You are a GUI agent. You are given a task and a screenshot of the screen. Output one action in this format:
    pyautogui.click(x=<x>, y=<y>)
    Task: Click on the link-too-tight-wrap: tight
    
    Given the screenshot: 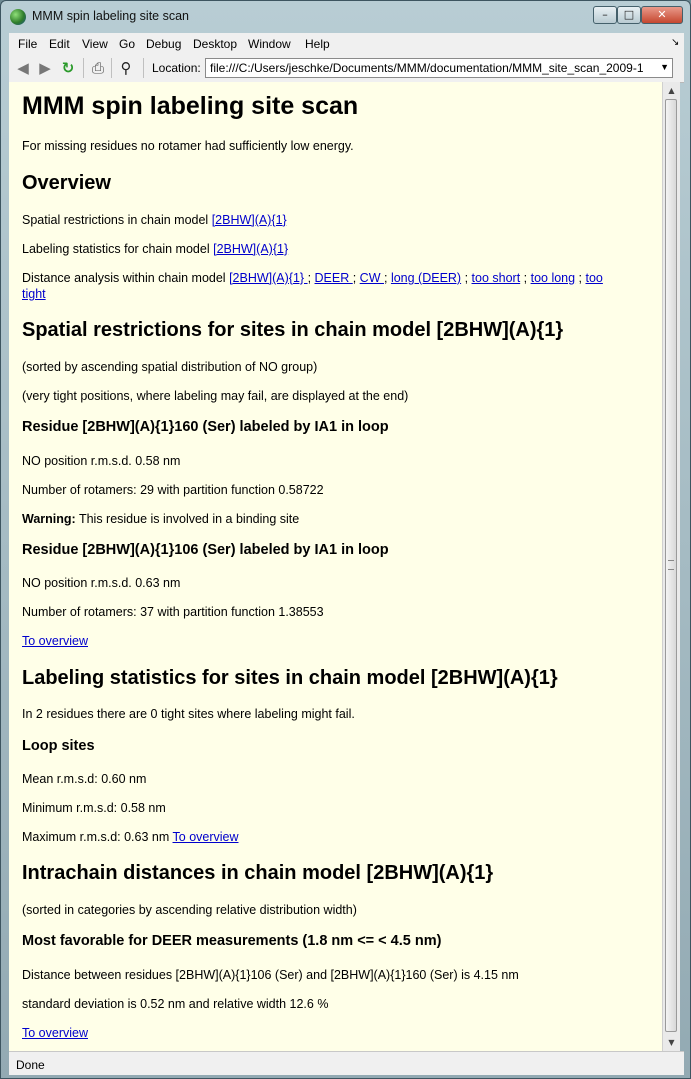 What is the action you would take?
    pyautogui.click(x=34, y=294)
    